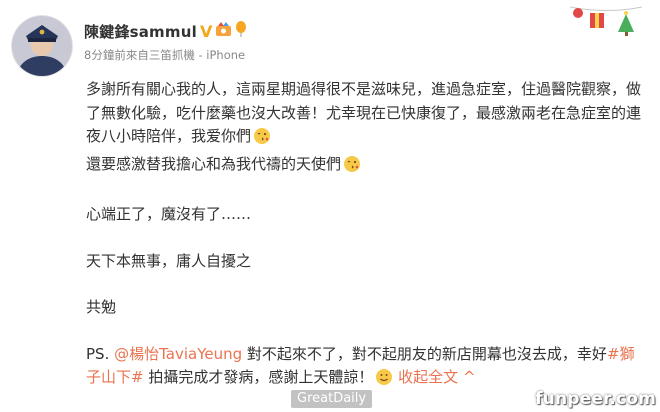 This screenshot has height=412, width=660. Describe the element at coordinates (469, 377) in the screenshot. I see `chevron-up-icon: ^` at that location.